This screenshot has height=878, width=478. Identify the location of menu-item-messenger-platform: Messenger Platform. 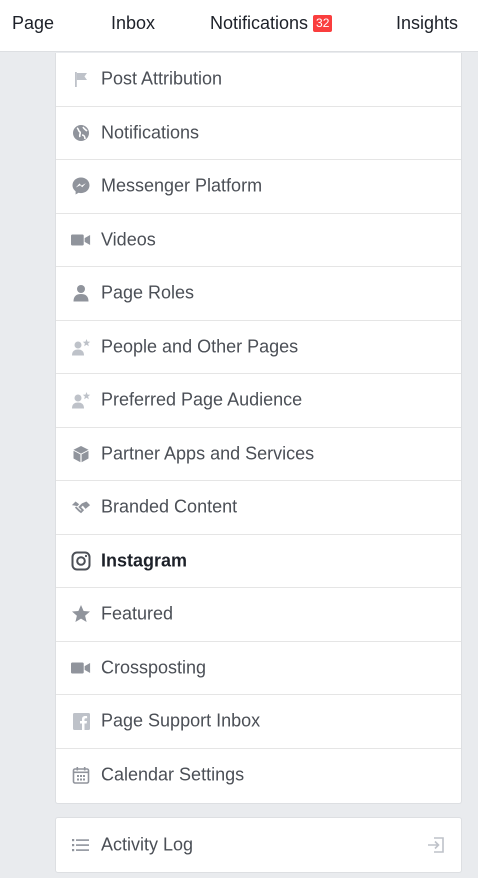
(258, 187).